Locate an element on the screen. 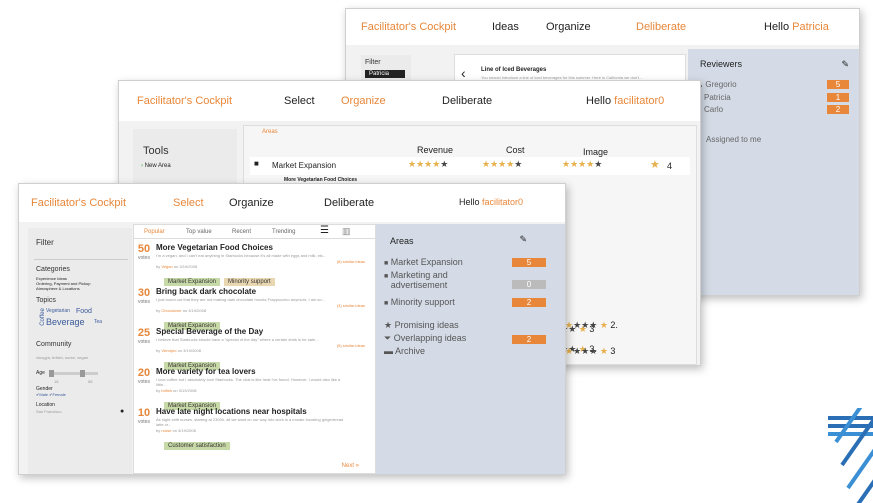 This screenshot has height=503, width=873. idea-author: Vegan is located at coordinates (166, 266).